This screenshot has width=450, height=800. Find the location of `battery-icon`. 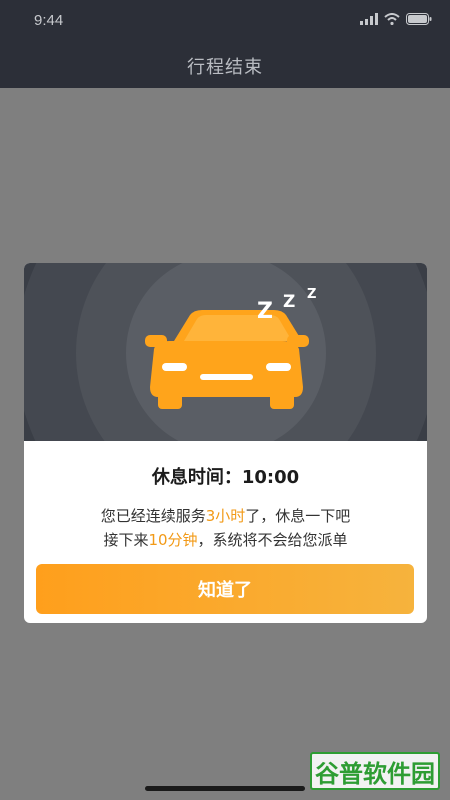

battery-icon is located at coordinates (419, 19).